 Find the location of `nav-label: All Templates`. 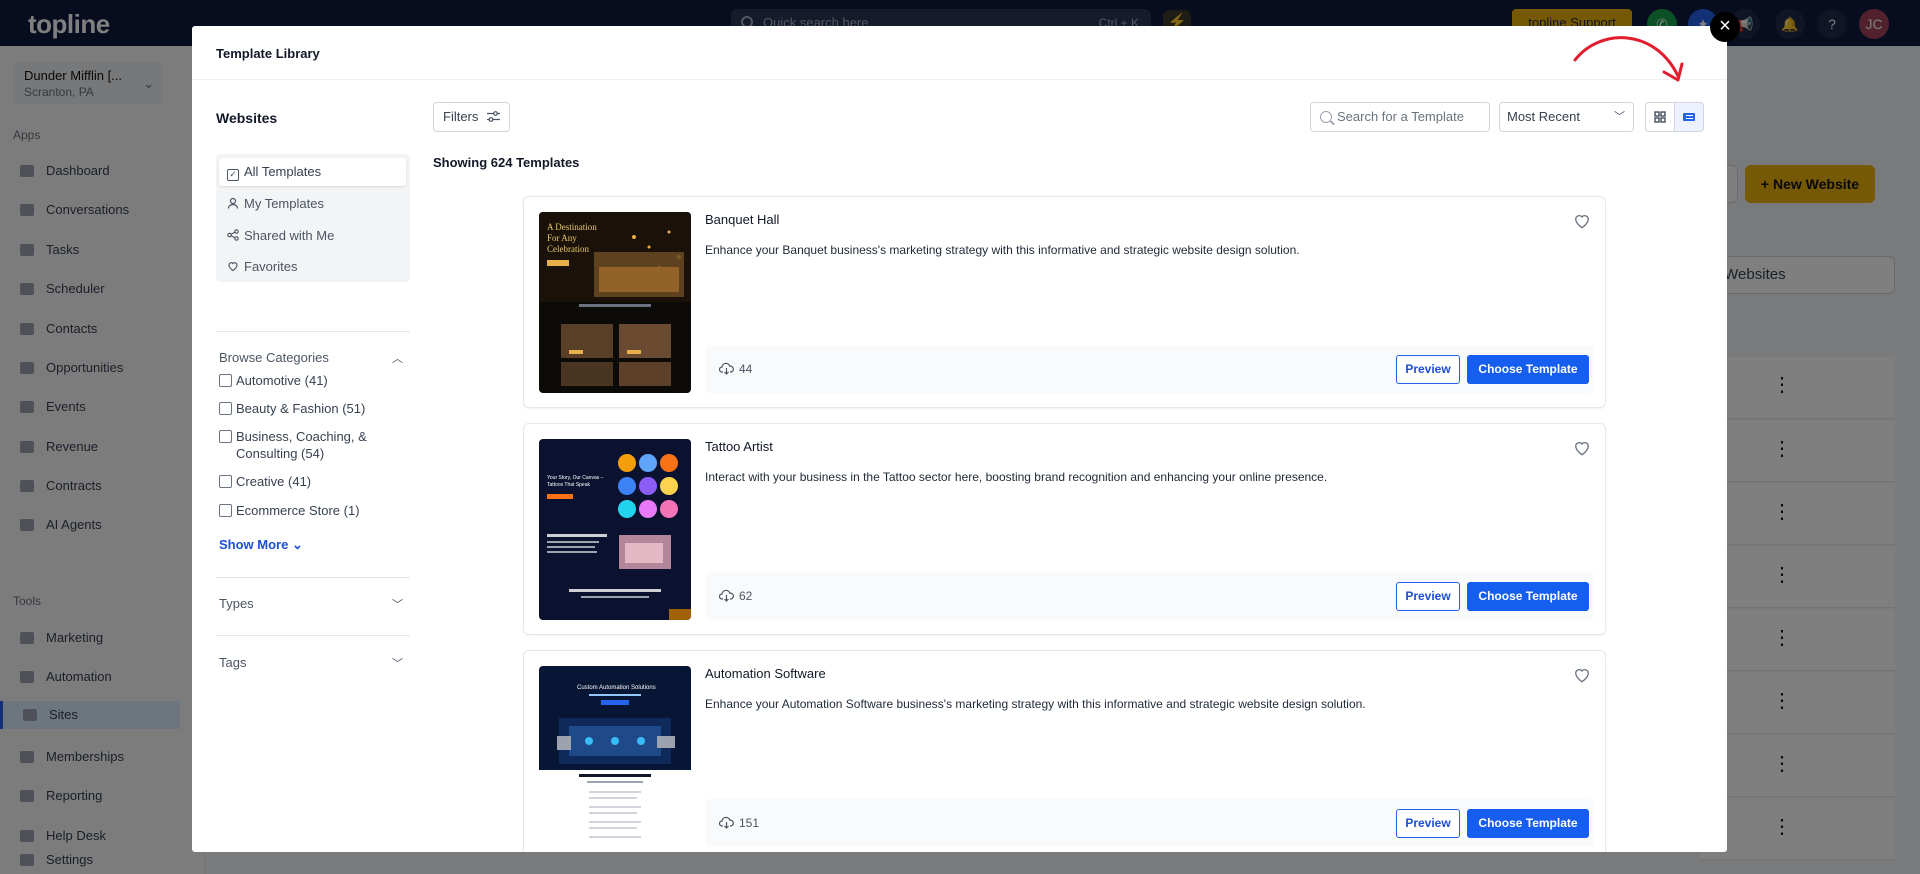

nav-label: All Templates is located at coordinates (283, 171).